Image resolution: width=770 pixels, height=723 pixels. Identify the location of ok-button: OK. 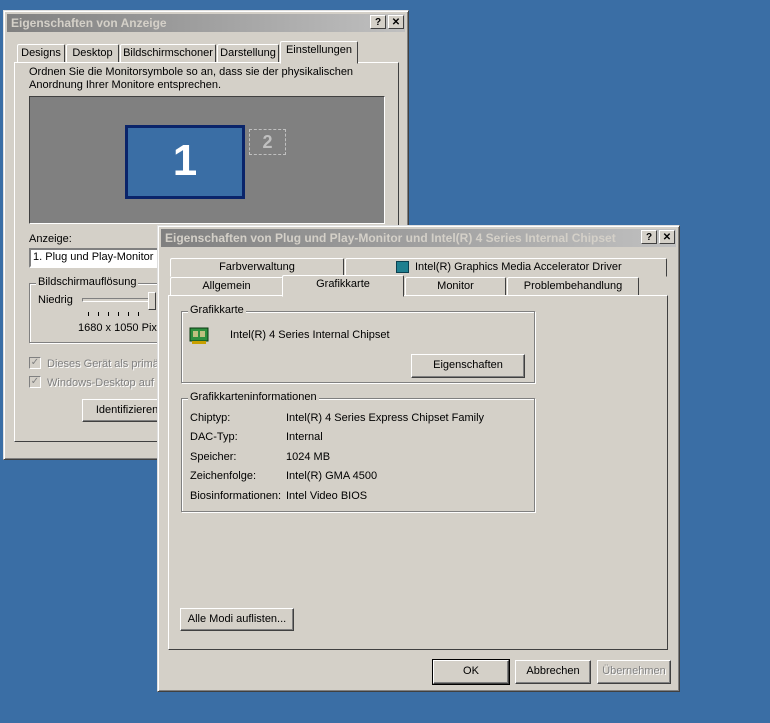
(471, 672).